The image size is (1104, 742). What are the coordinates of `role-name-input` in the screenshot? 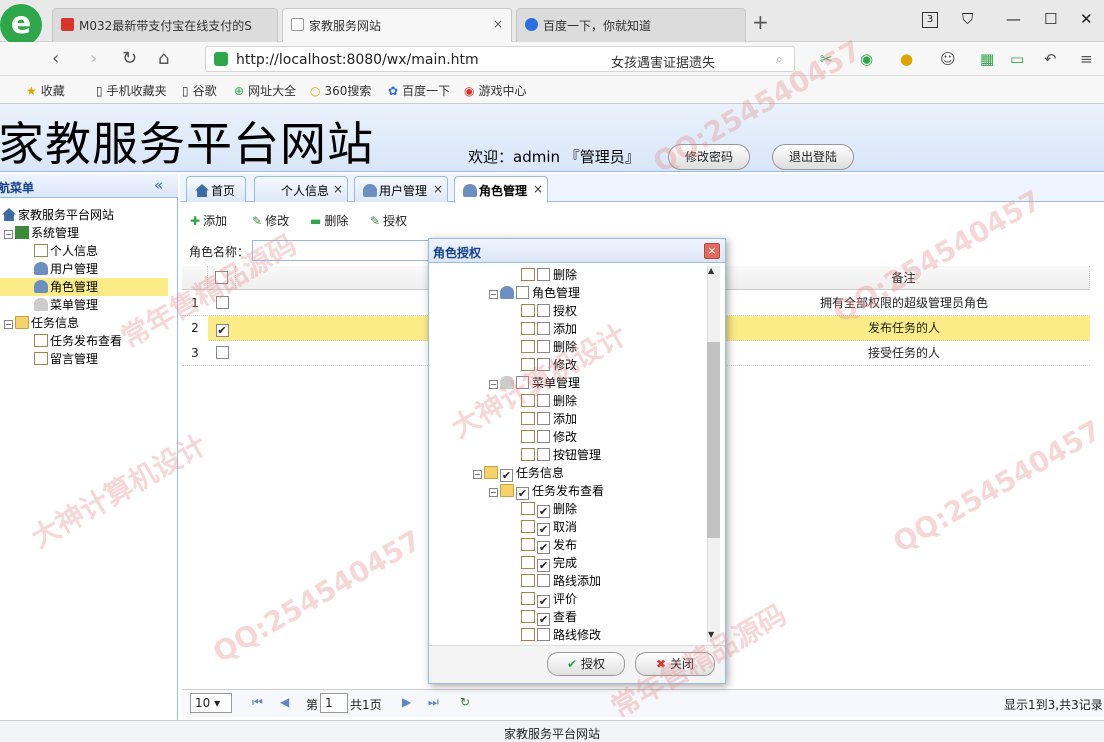 It's located at (341, 250).